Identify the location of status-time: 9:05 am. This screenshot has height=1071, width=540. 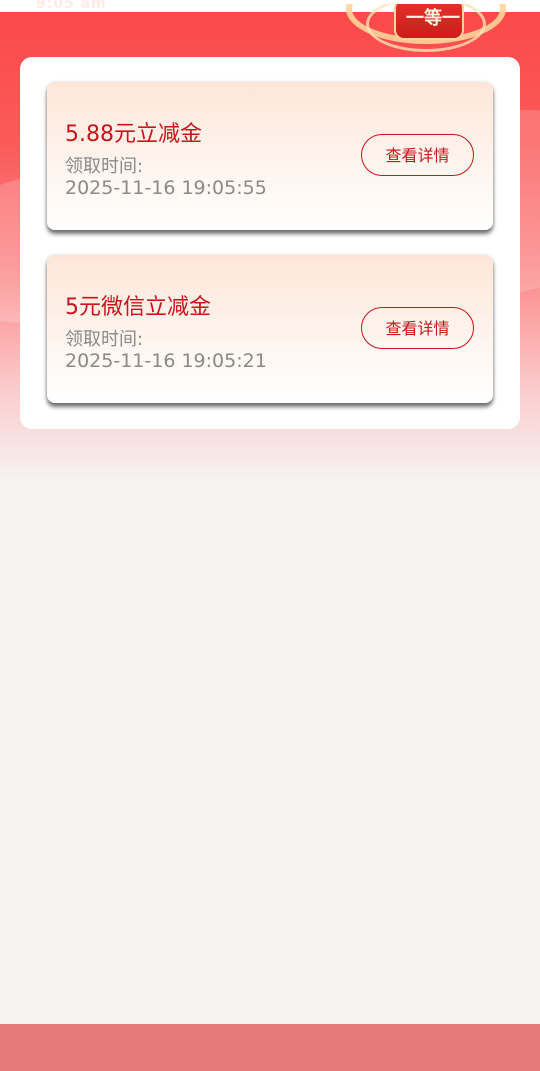
(71, 6).